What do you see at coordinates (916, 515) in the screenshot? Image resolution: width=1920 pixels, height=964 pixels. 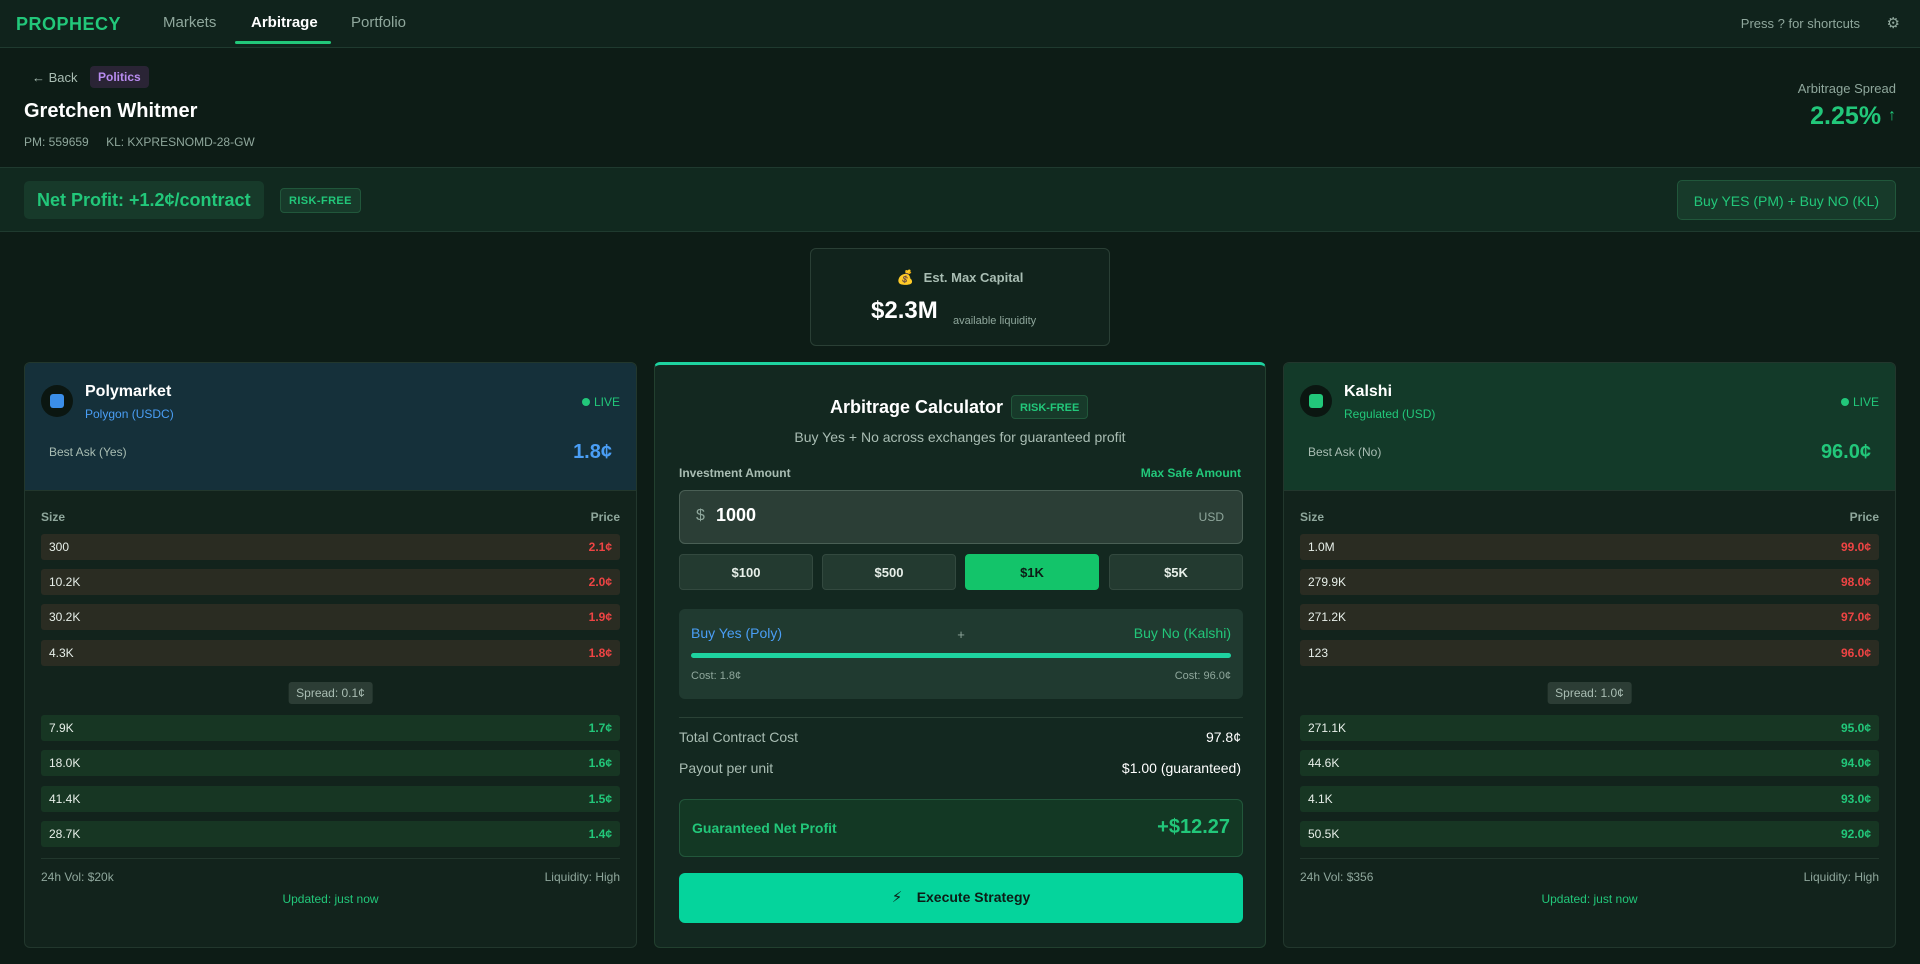 I see `investment-input` at bounding box center [916, 515].